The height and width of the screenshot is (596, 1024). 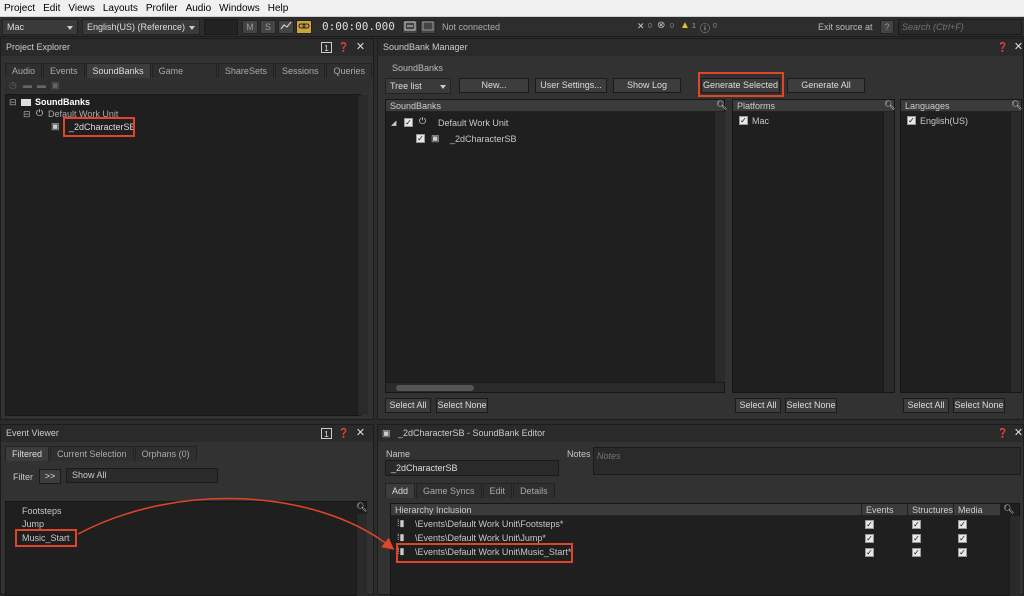 What do you see at coordinates (480, 538) in the screenshot?
I see `table-row: \Events\Default Work Unit\Jump*` at bounding box center [480, 538].